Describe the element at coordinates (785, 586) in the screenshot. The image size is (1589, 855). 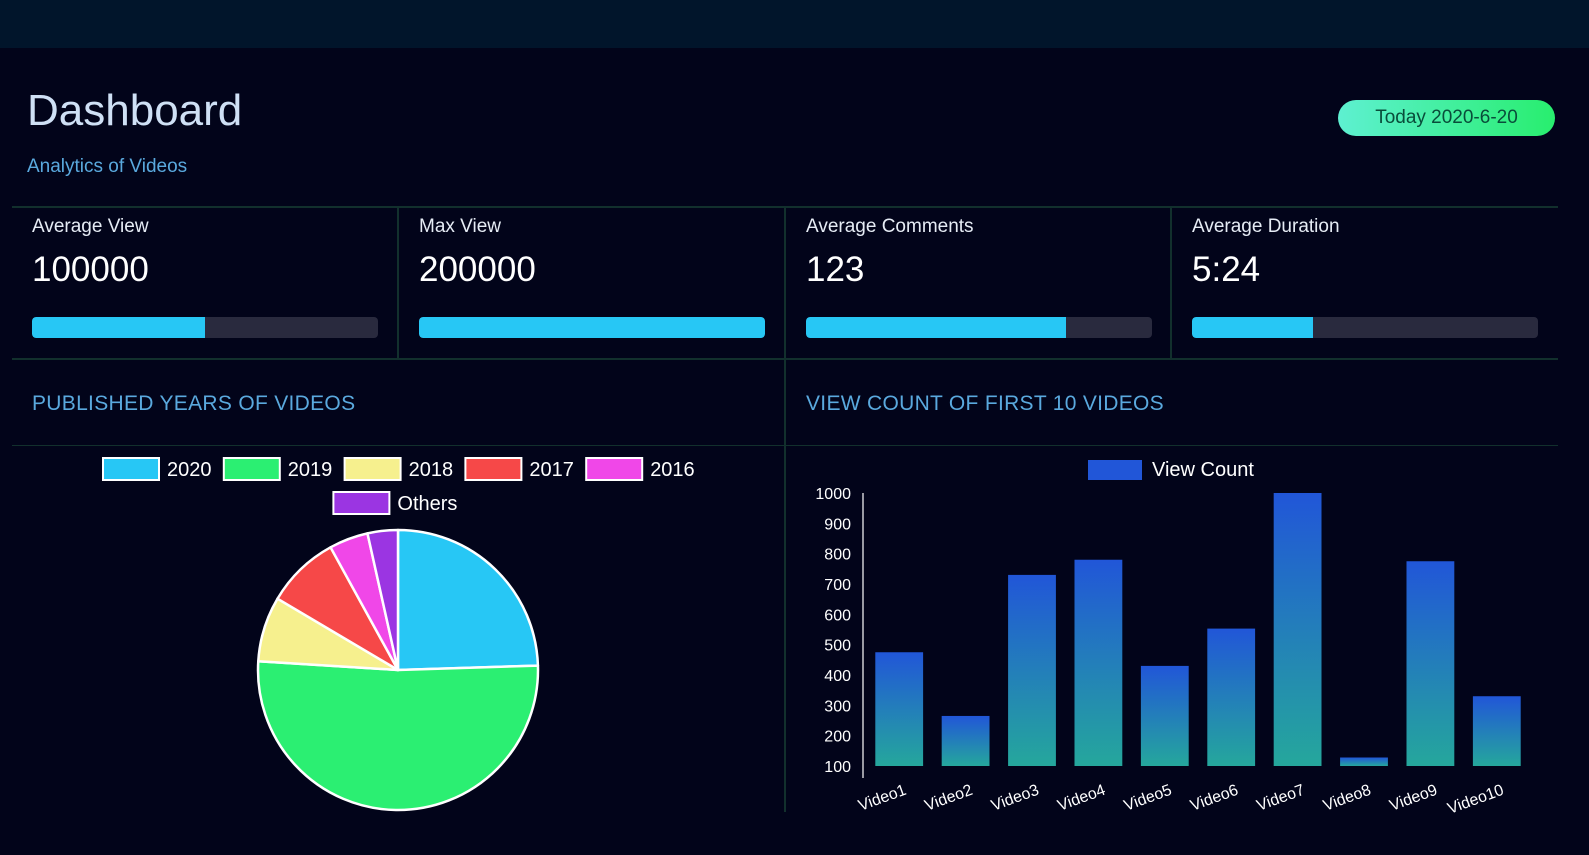
I see `divider-charts` at that location.